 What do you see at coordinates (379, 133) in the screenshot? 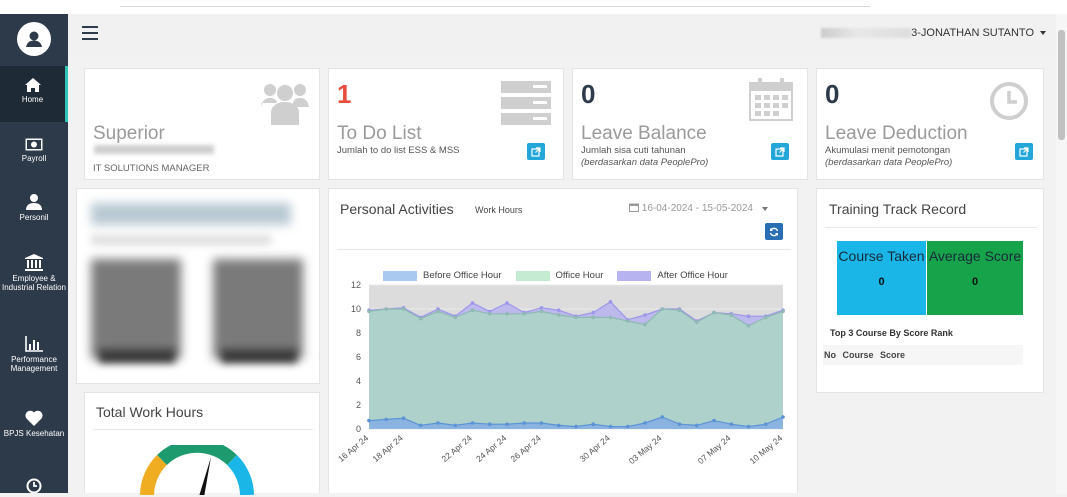
I see `todo-title: To Do List` at bounding box center [379, 133].